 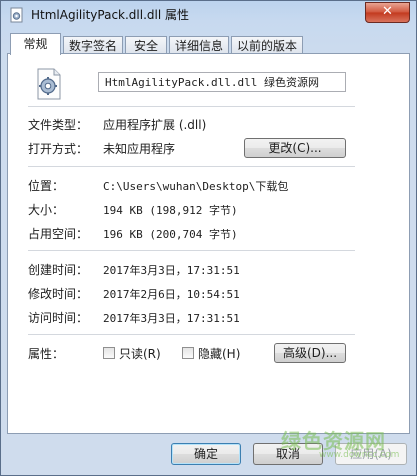 What do you see at coordinates (139, 149) in the screenshot?
I see `open-with-value: 未知应用程序` at bounding box center [139, 149].